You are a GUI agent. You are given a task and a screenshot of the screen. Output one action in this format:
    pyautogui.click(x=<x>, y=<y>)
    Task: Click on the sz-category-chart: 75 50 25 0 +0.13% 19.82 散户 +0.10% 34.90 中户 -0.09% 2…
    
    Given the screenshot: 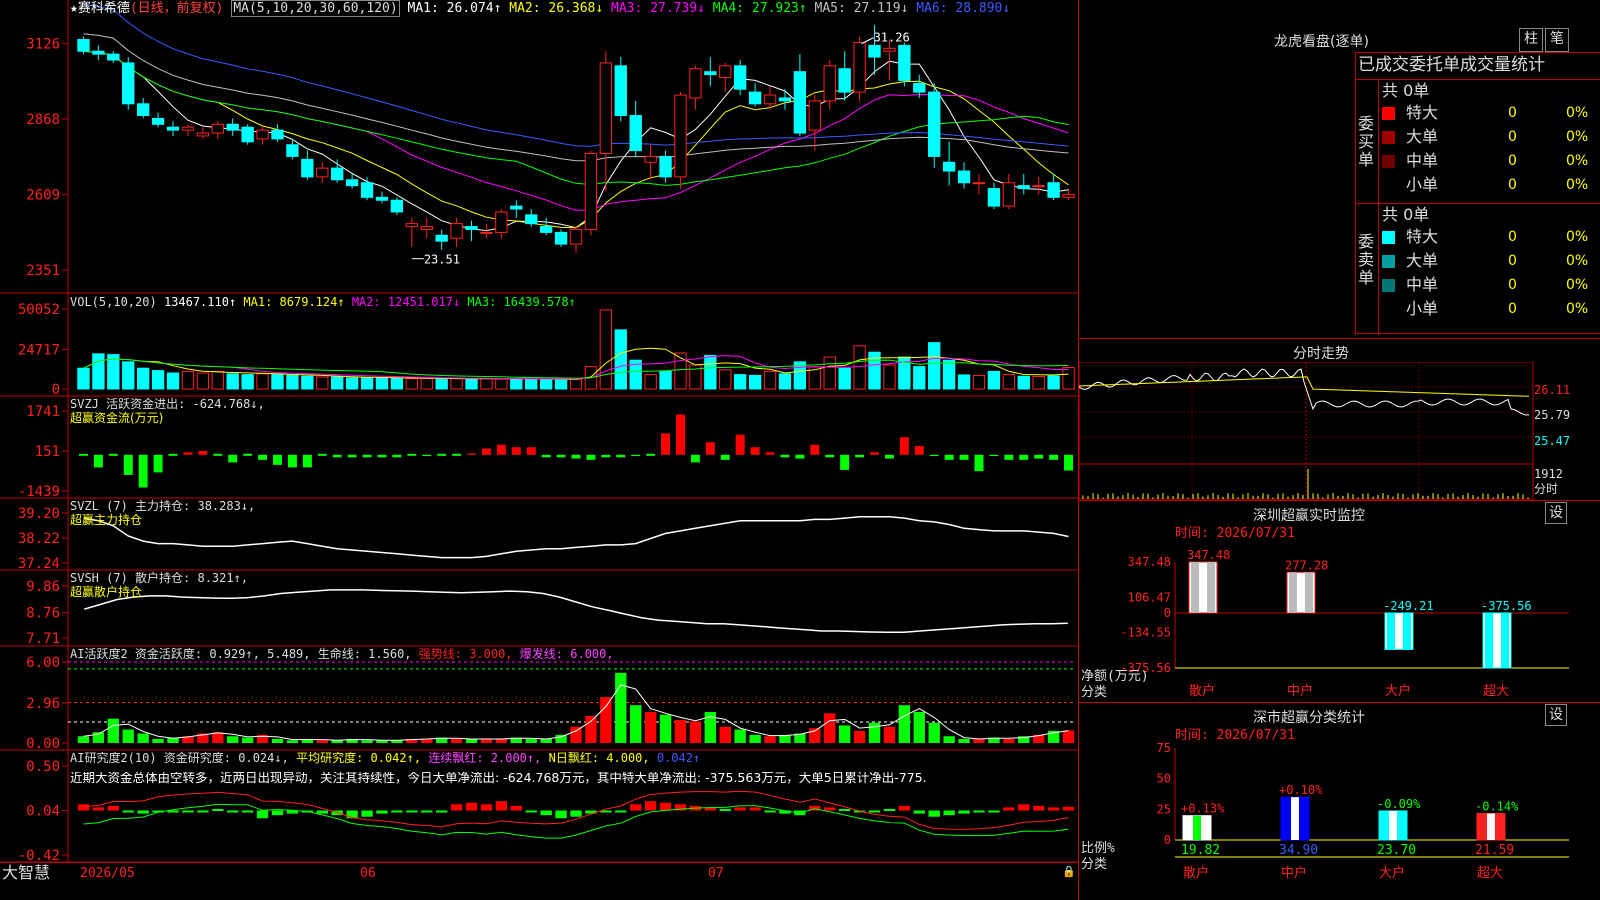 What is the action you would take?
    pyautogui.click(x=1325, y=811)
    